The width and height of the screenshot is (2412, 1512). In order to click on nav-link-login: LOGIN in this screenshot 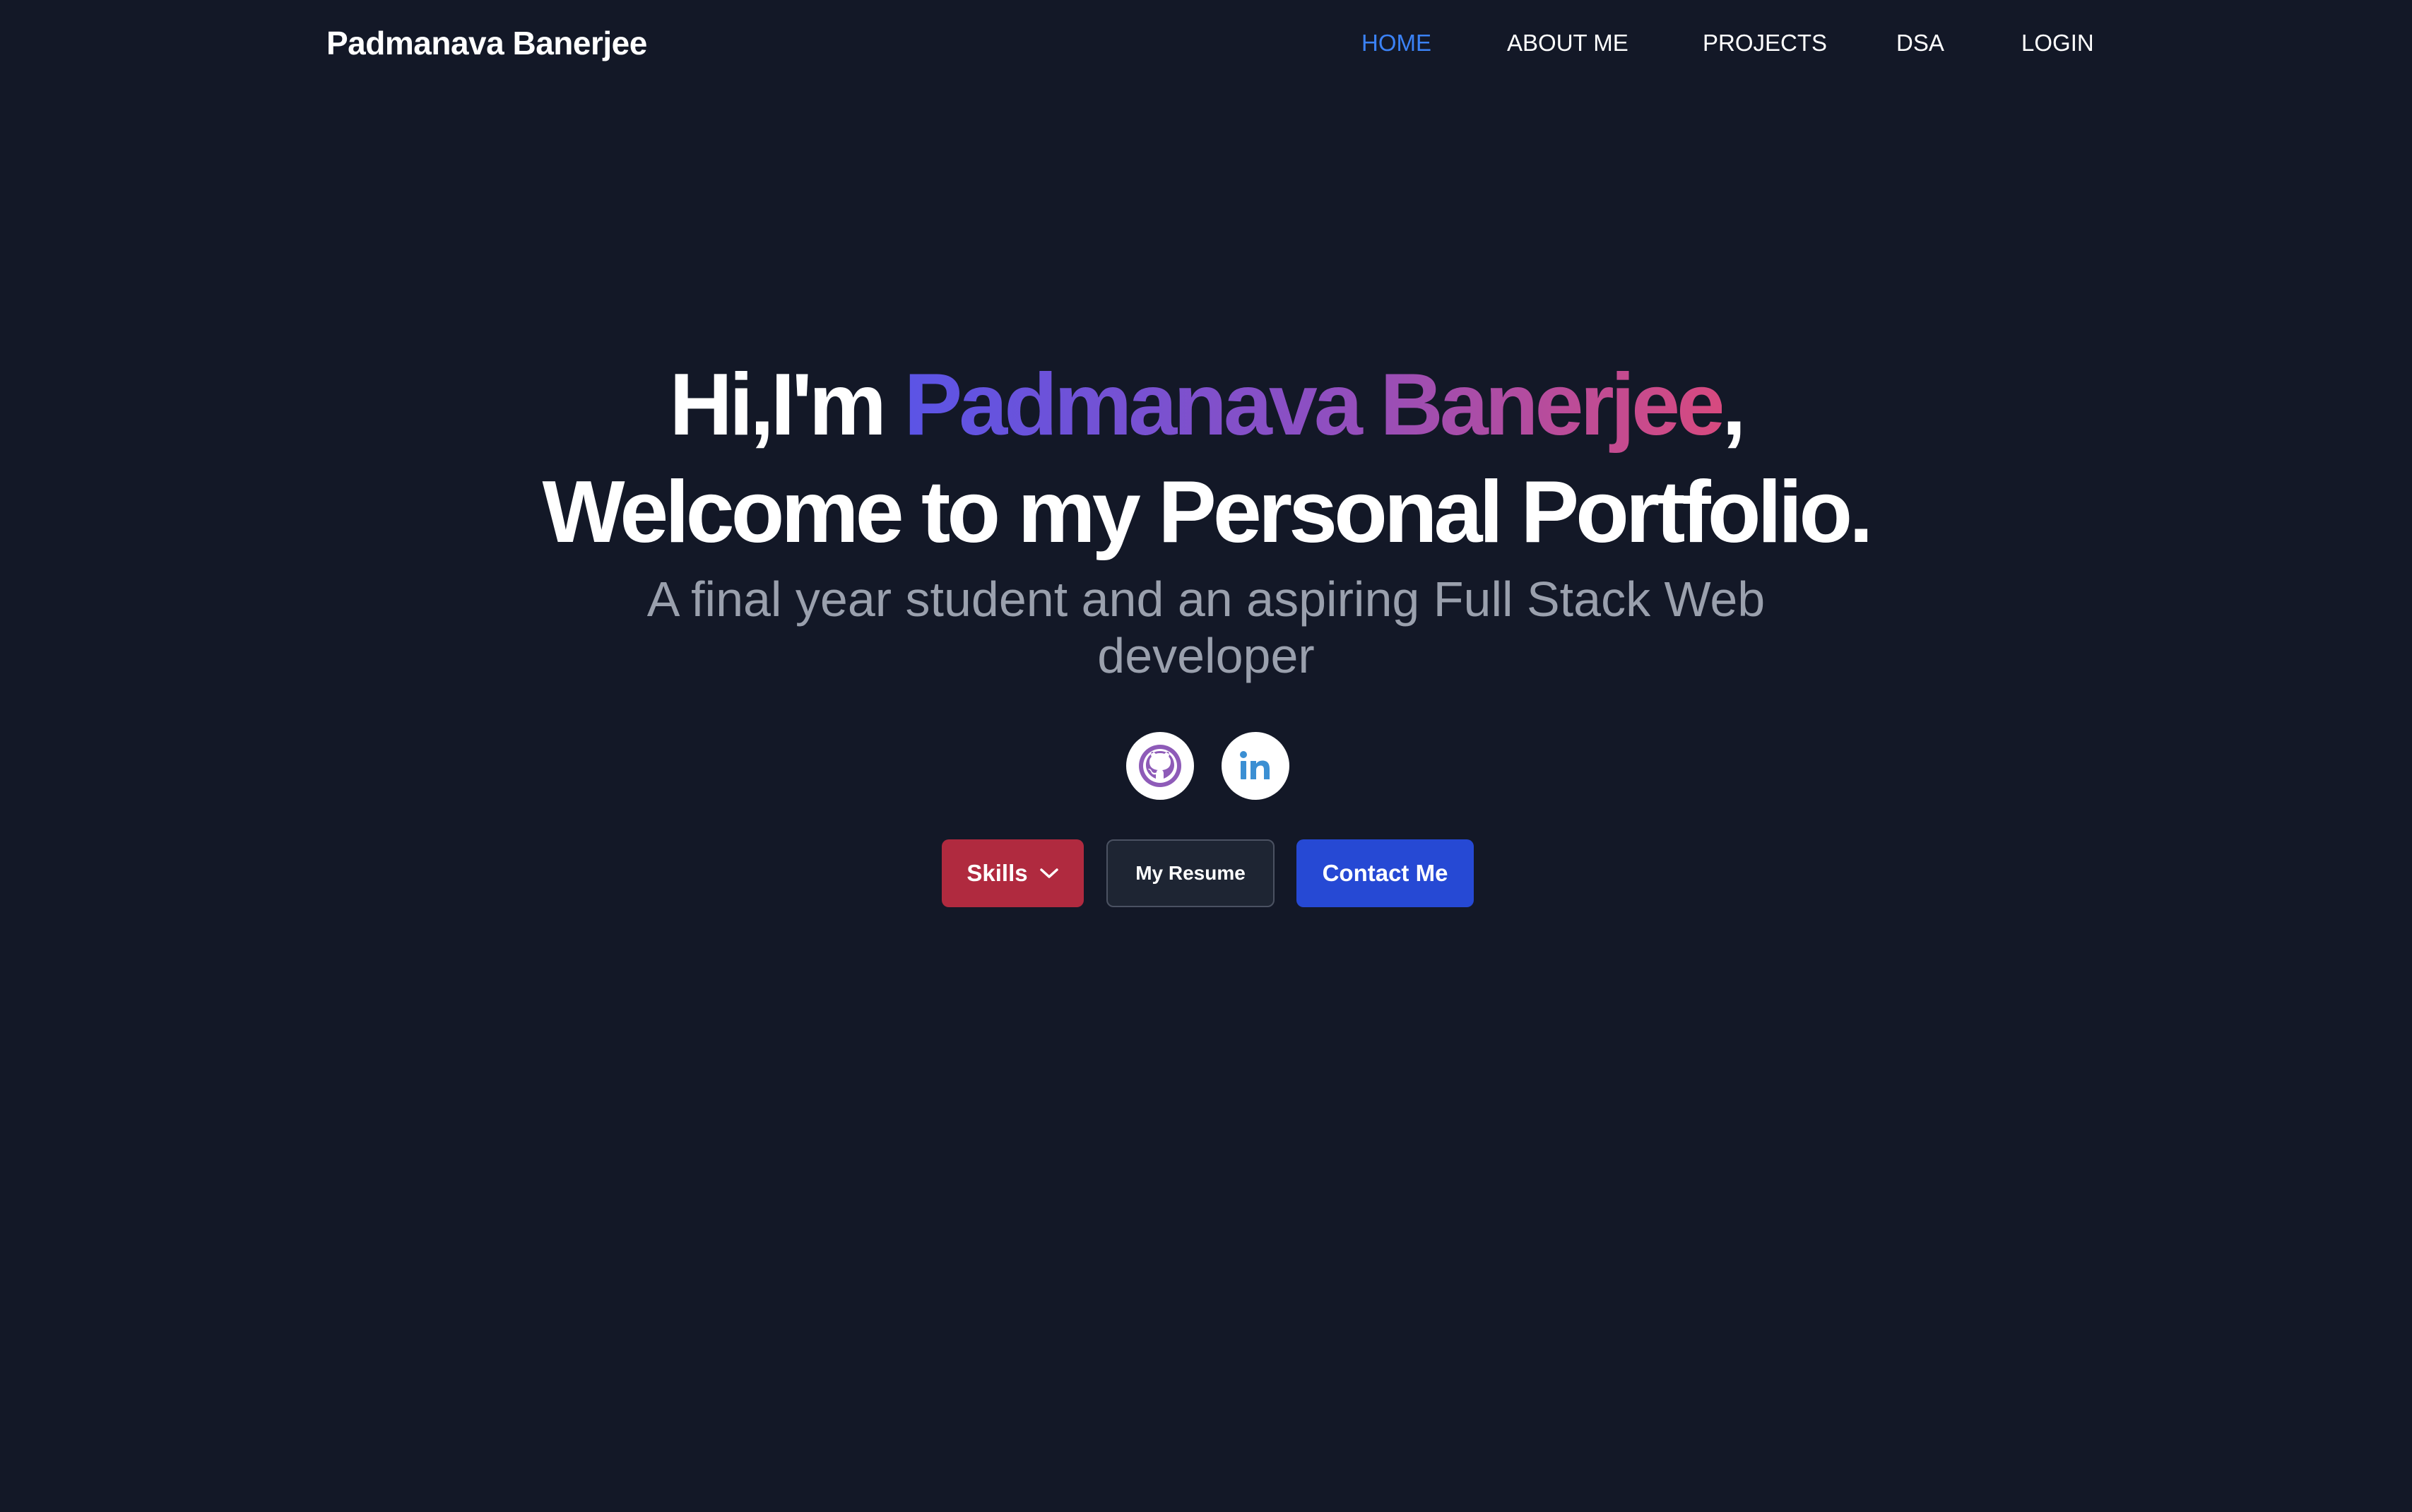, I will do `click(2057, 43)`.